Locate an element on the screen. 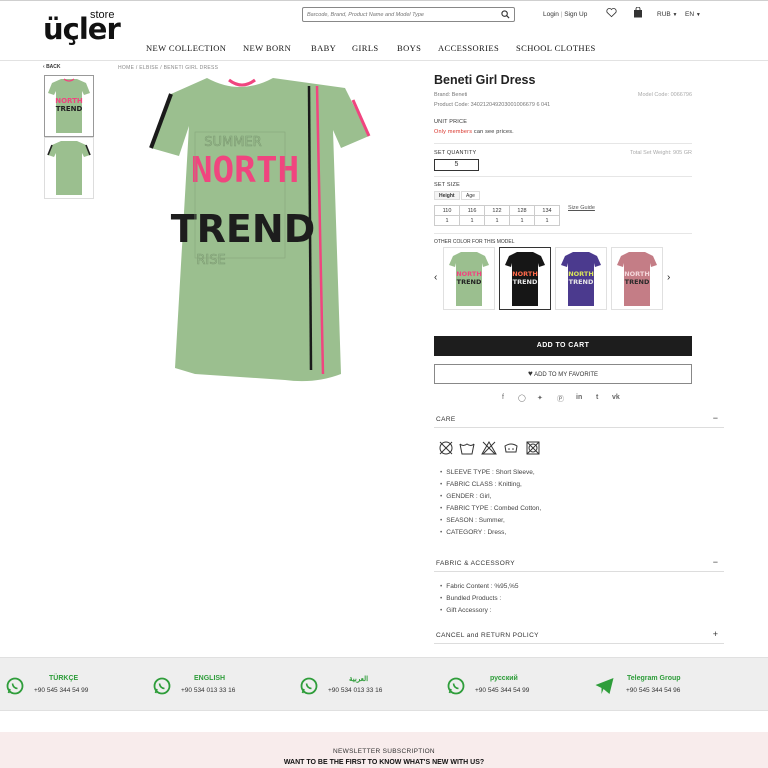  dress-front-thumb-image: NORTH TREND is located at coordinates (69, 105).